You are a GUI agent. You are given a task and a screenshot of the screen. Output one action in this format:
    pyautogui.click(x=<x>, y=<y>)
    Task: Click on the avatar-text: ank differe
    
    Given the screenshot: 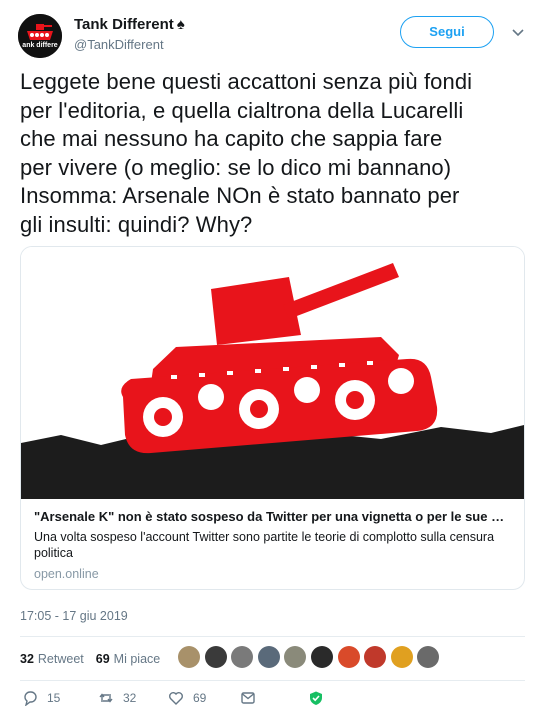 What is the action you would take?
    pyautogui.click(x=40, y=45)
    